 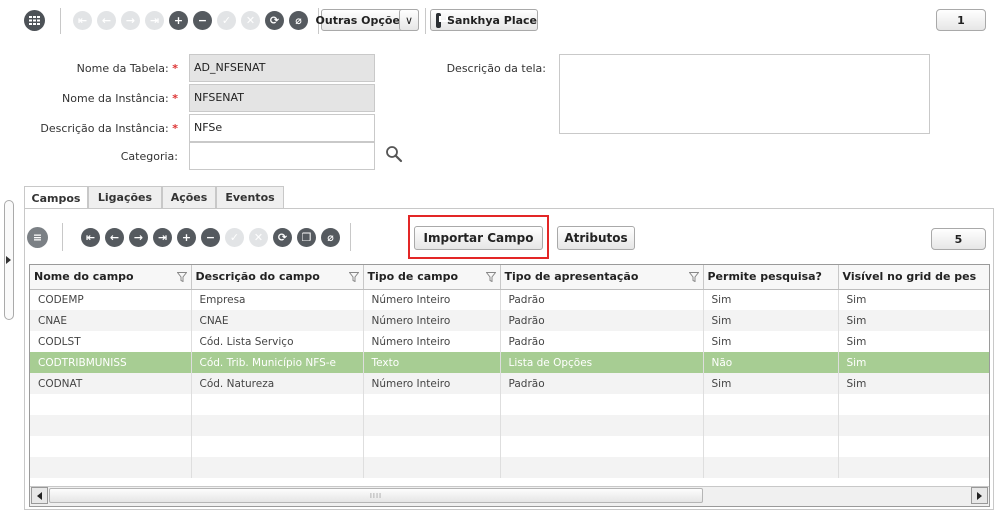 What do you see at coordinates (282, 98) in the screenshot?
I see `instance-name-field: NFSENAT` at bounding box center [282, 98].